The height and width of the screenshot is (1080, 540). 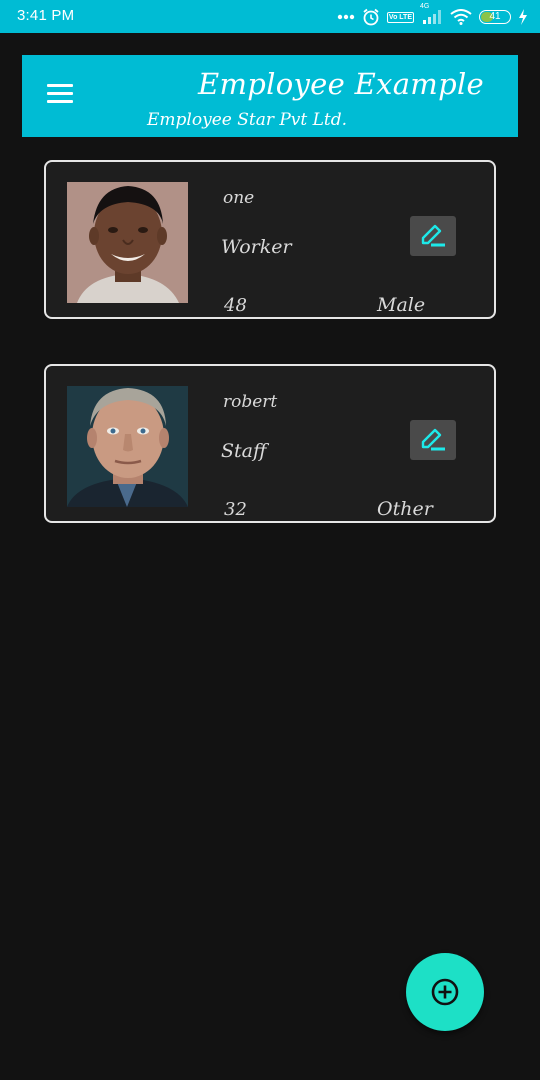 I want to click on employee-name: one, so click(x=239, y=198).